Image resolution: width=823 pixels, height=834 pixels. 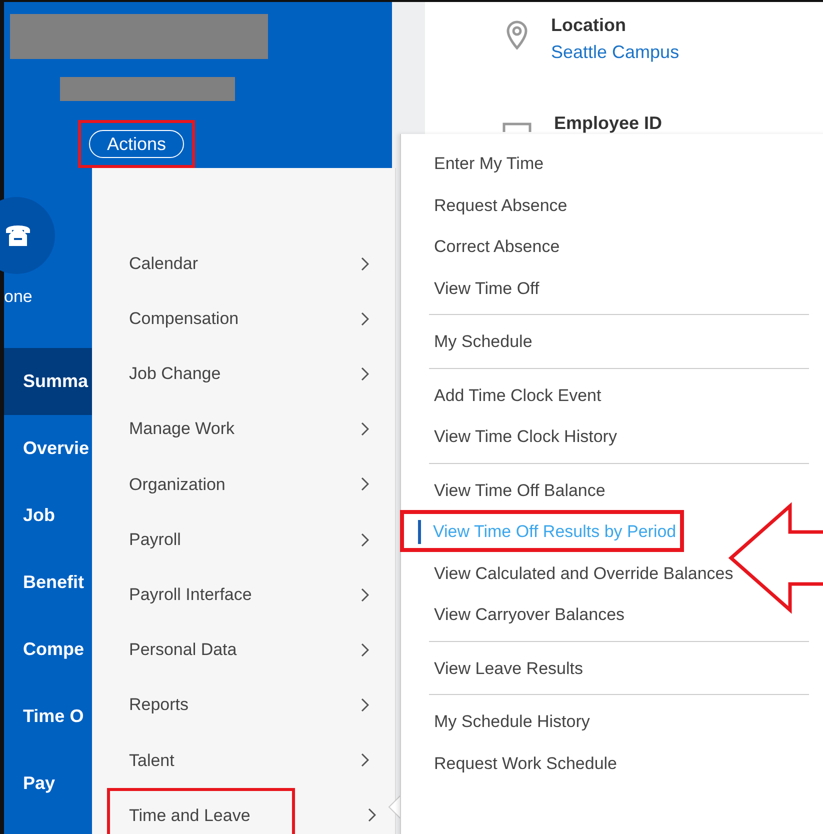 What do you see at coordinates (473, 287) in the screenshot?
I see `submenu-item: View Time Off` at bounding box center [473, 287].